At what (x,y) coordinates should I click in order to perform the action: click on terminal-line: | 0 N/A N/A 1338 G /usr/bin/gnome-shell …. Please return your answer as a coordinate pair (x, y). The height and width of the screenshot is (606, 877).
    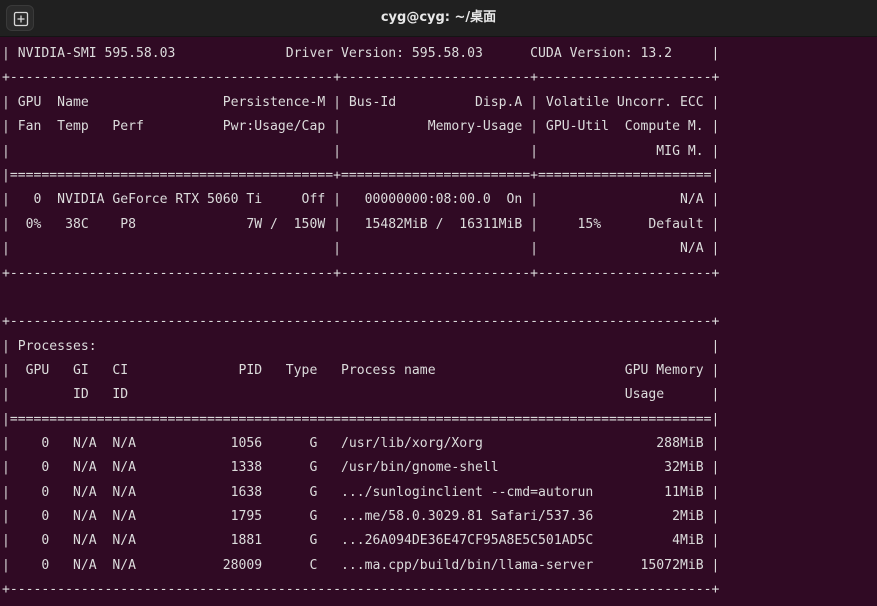
    Looking at the image, I should click on (361, 467).